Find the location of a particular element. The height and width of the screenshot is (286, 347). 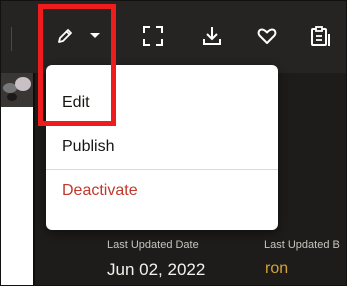

last-updated-by-label: Last Updated B is located at coordinates (302, 245).